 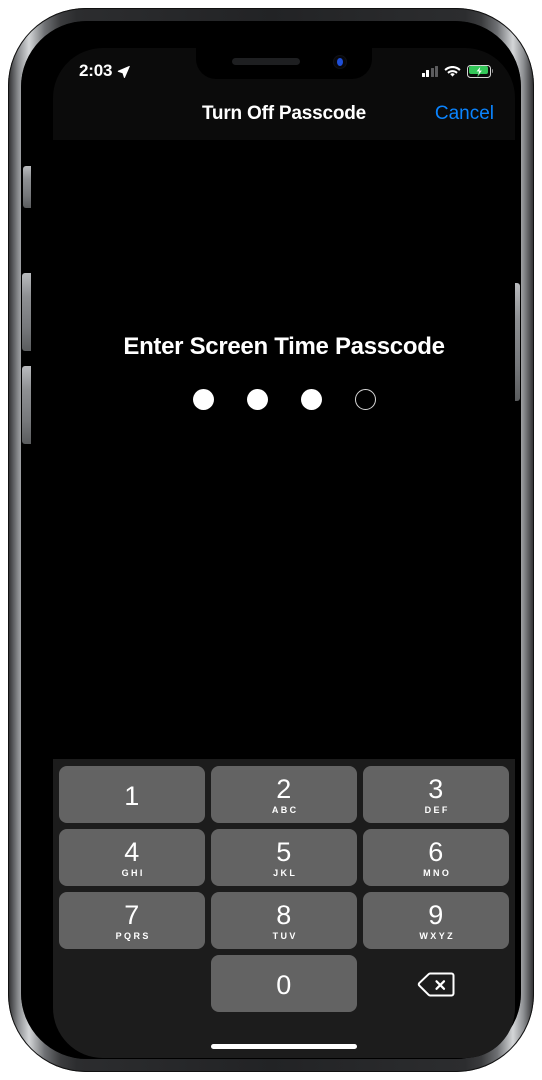 What do you see at coordinates (437, 873) in the screenshot?
I see `key-letters: MNO` at bounding box center [437, 873].